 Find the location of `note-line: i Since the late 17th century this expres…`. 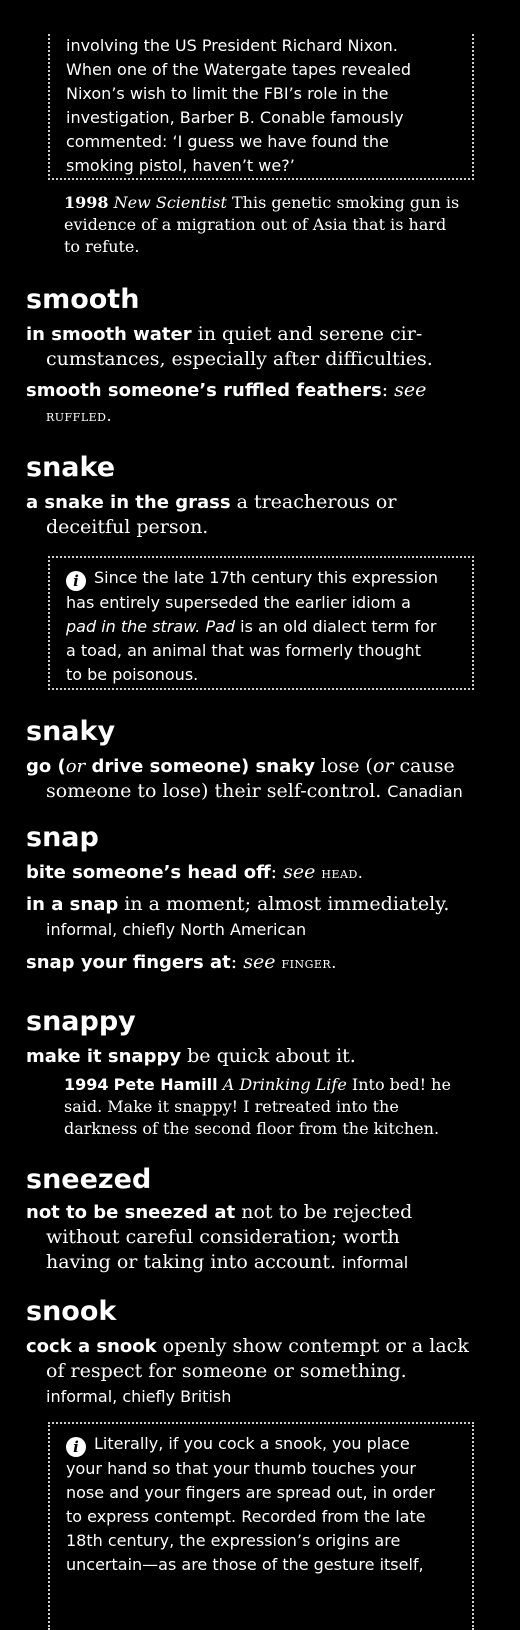

note-line: i Since the late 17th century this expres… is located at coordinates (261, 578).